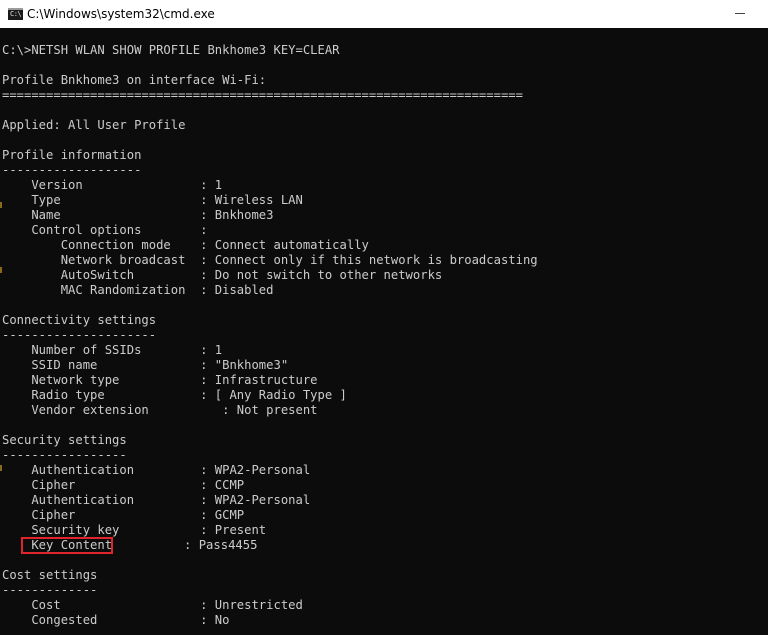  What do you see at coordinates (174, 395) in the screenshot?
I see `connectivity-row: Radio type : [ Any Radio Type ]` at bounding box center [174, 395].